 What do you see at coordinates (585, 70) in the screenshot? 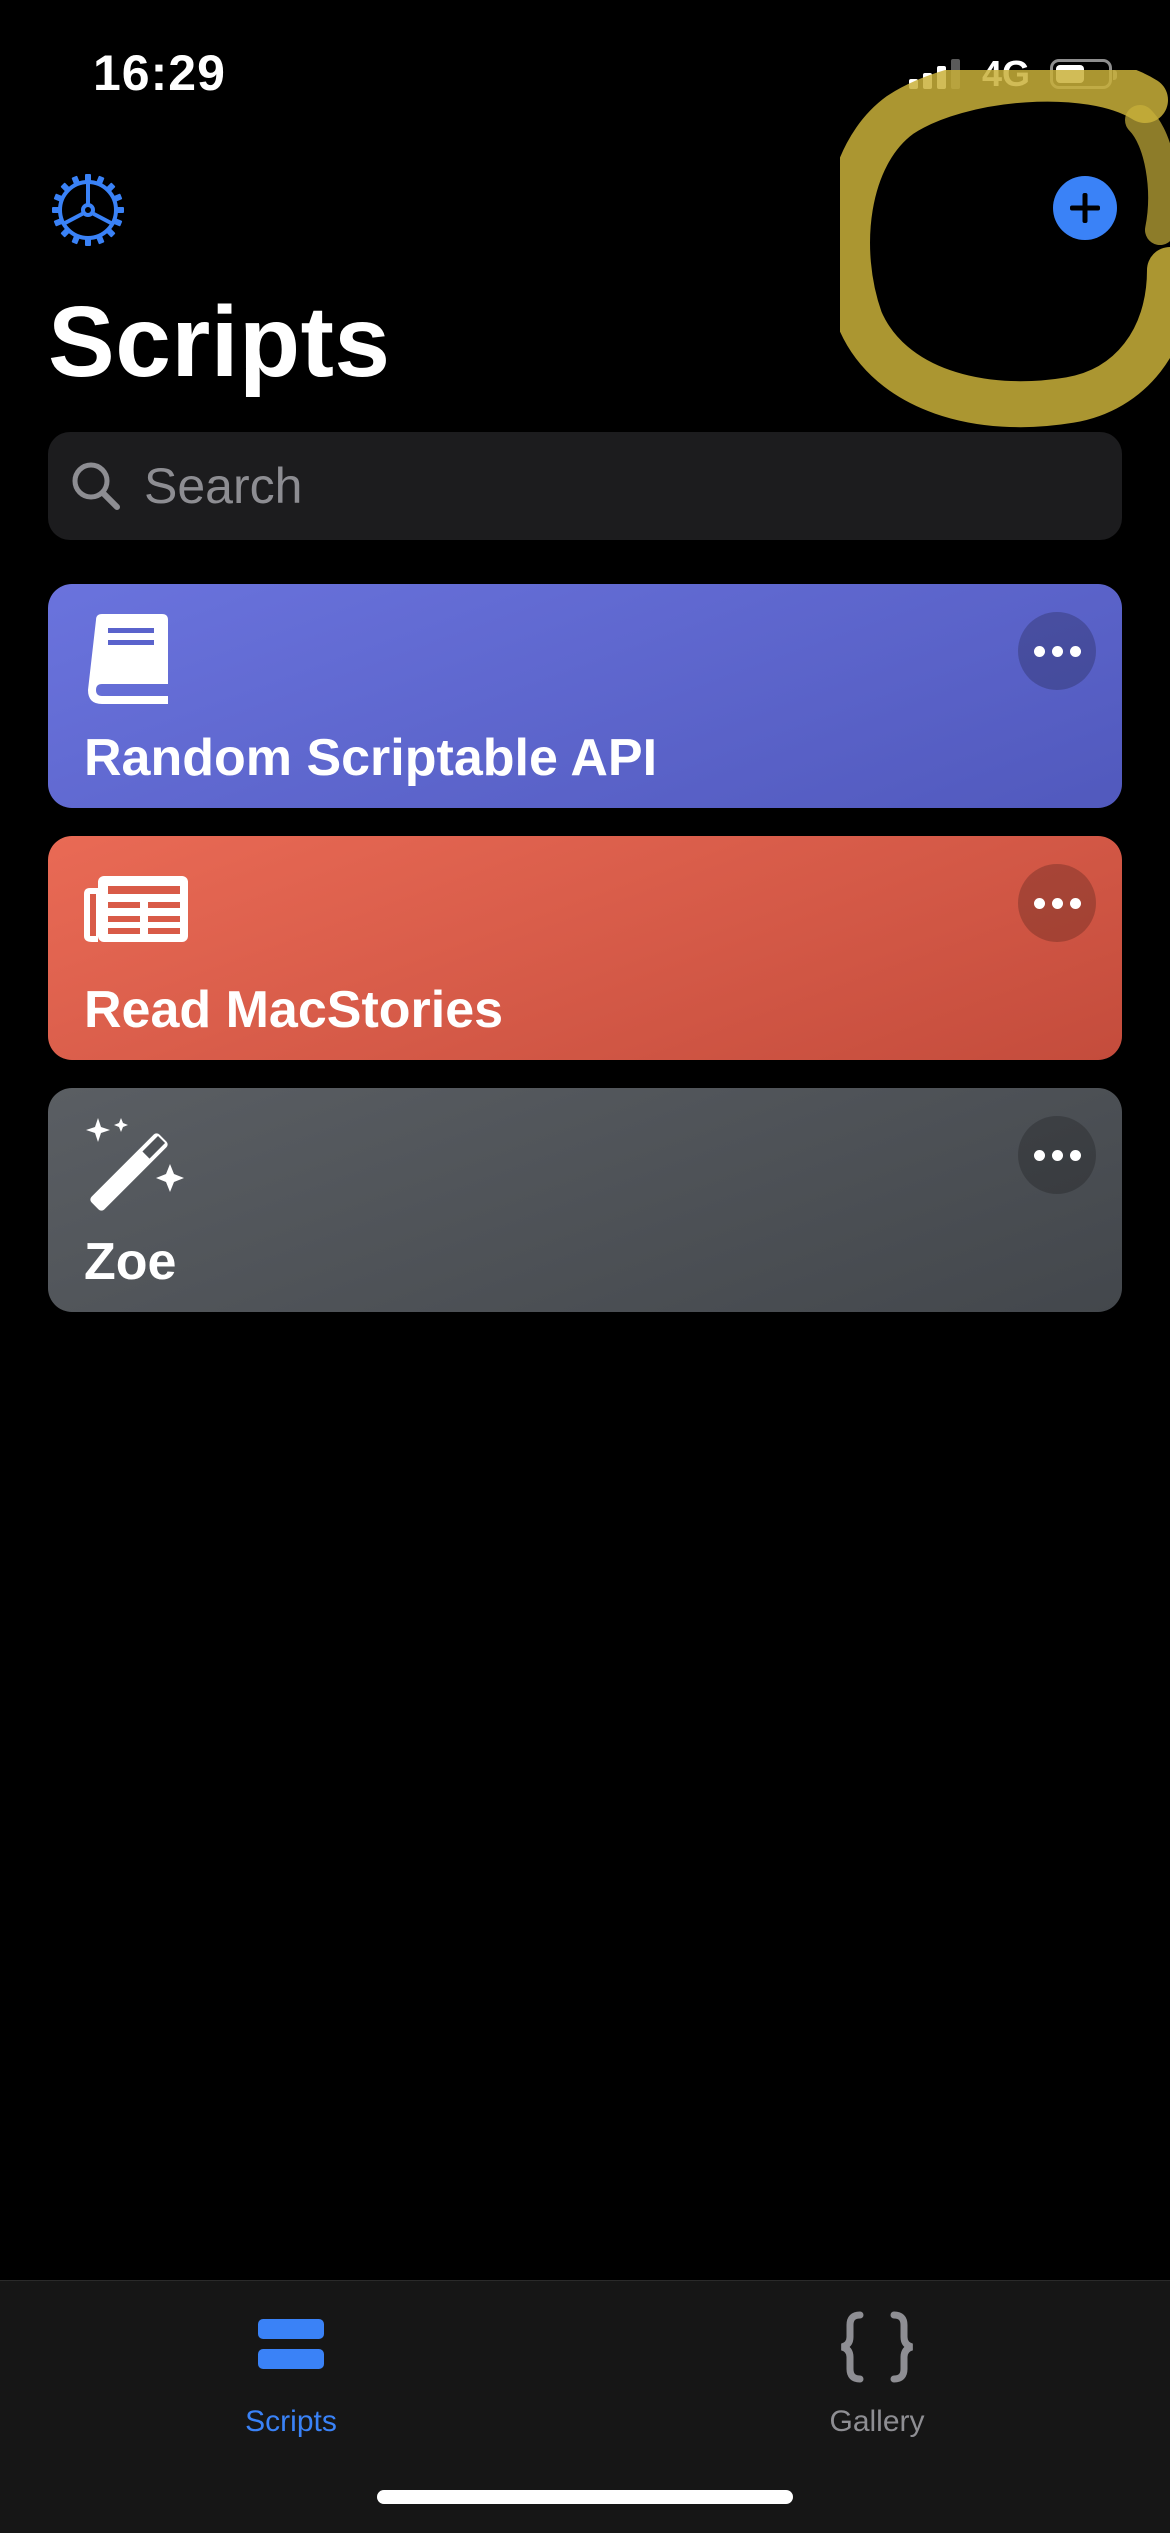
I see `status-bar: 16:29 4G` at bounding box center [585, 70].